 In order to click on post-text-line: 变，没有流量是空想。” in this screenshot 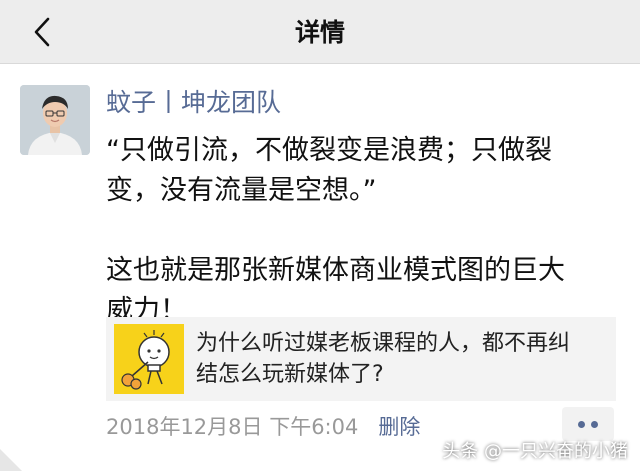, I will do `click(241, 190)`.